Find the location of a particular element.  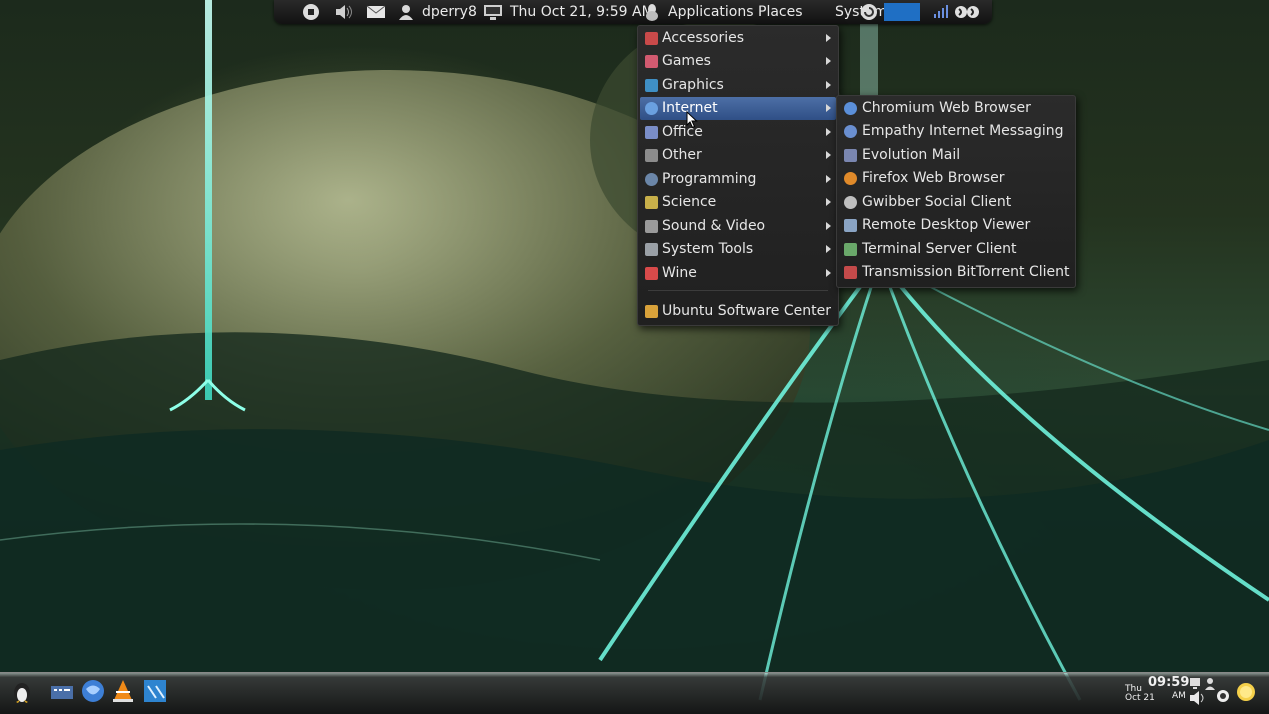

menu-separator is located at coordinates (738, 290).